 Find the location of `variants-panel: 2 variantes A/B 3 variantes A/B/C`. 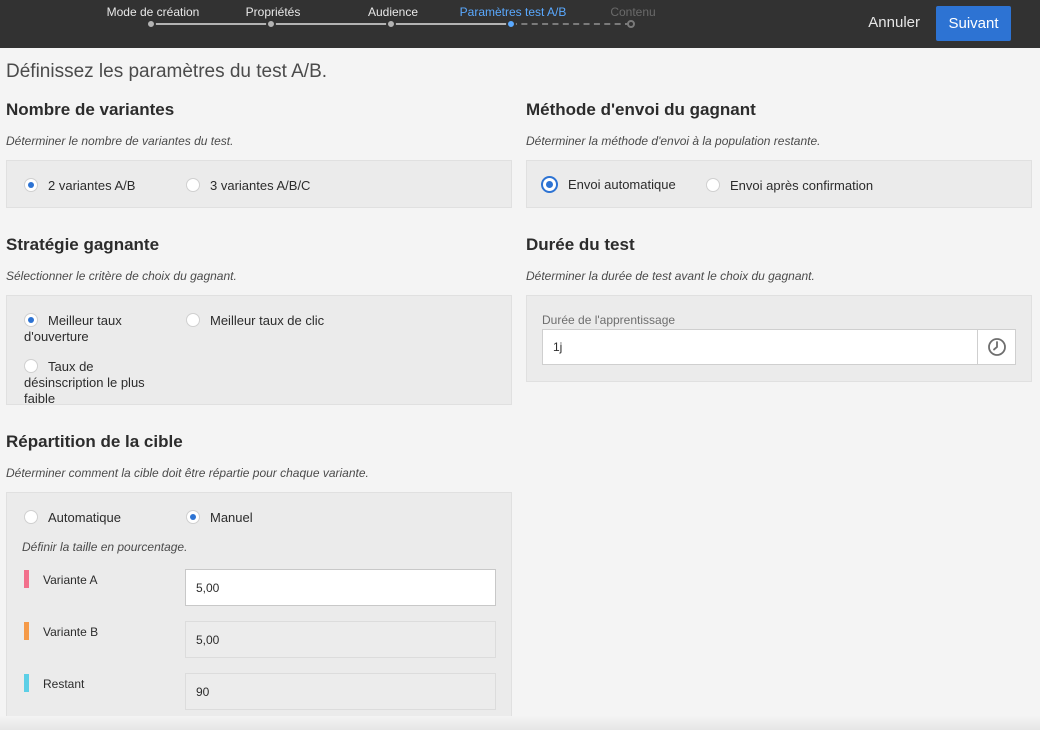

variants-panel: 2 variantes A/B 3 variantes A/B/C is located at coordinates (259, 184).